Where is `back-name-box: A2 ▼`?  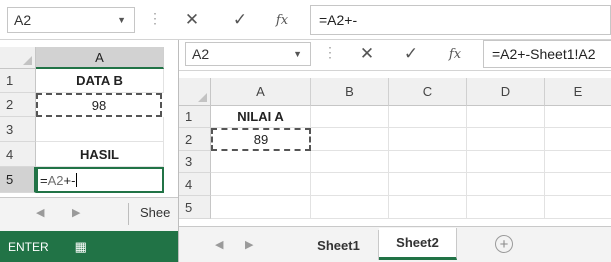 back-name-box: A2 ▼ is located at coordinates (71, 20).